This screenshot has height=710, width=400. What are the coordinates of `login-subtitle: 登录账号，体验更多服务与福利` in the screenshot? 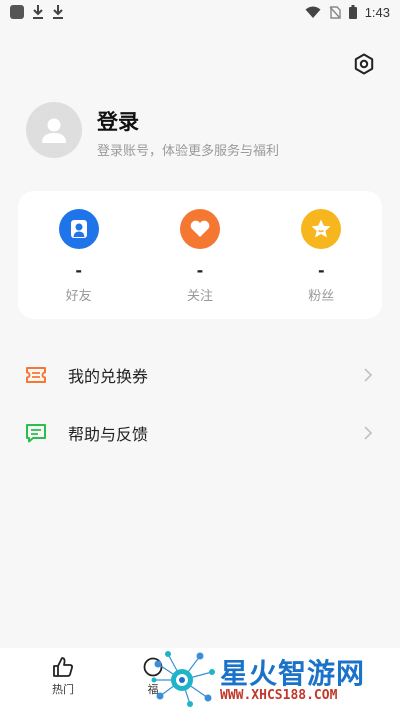 It's located at (188, 151).